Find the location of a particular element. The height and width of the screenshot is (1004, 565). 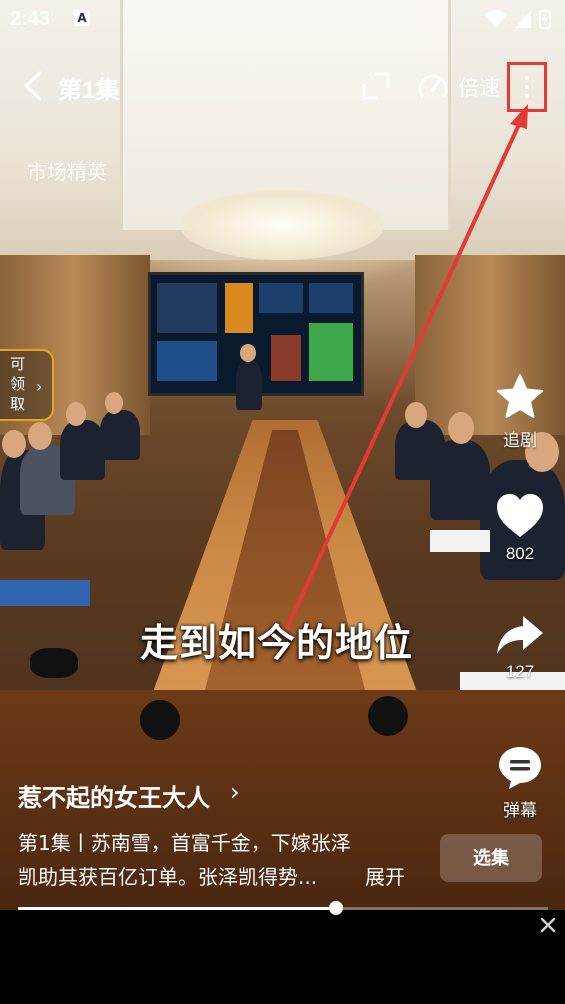

drama-title-link: 惹不起的女王大人 is located at coordinates (114, 795).